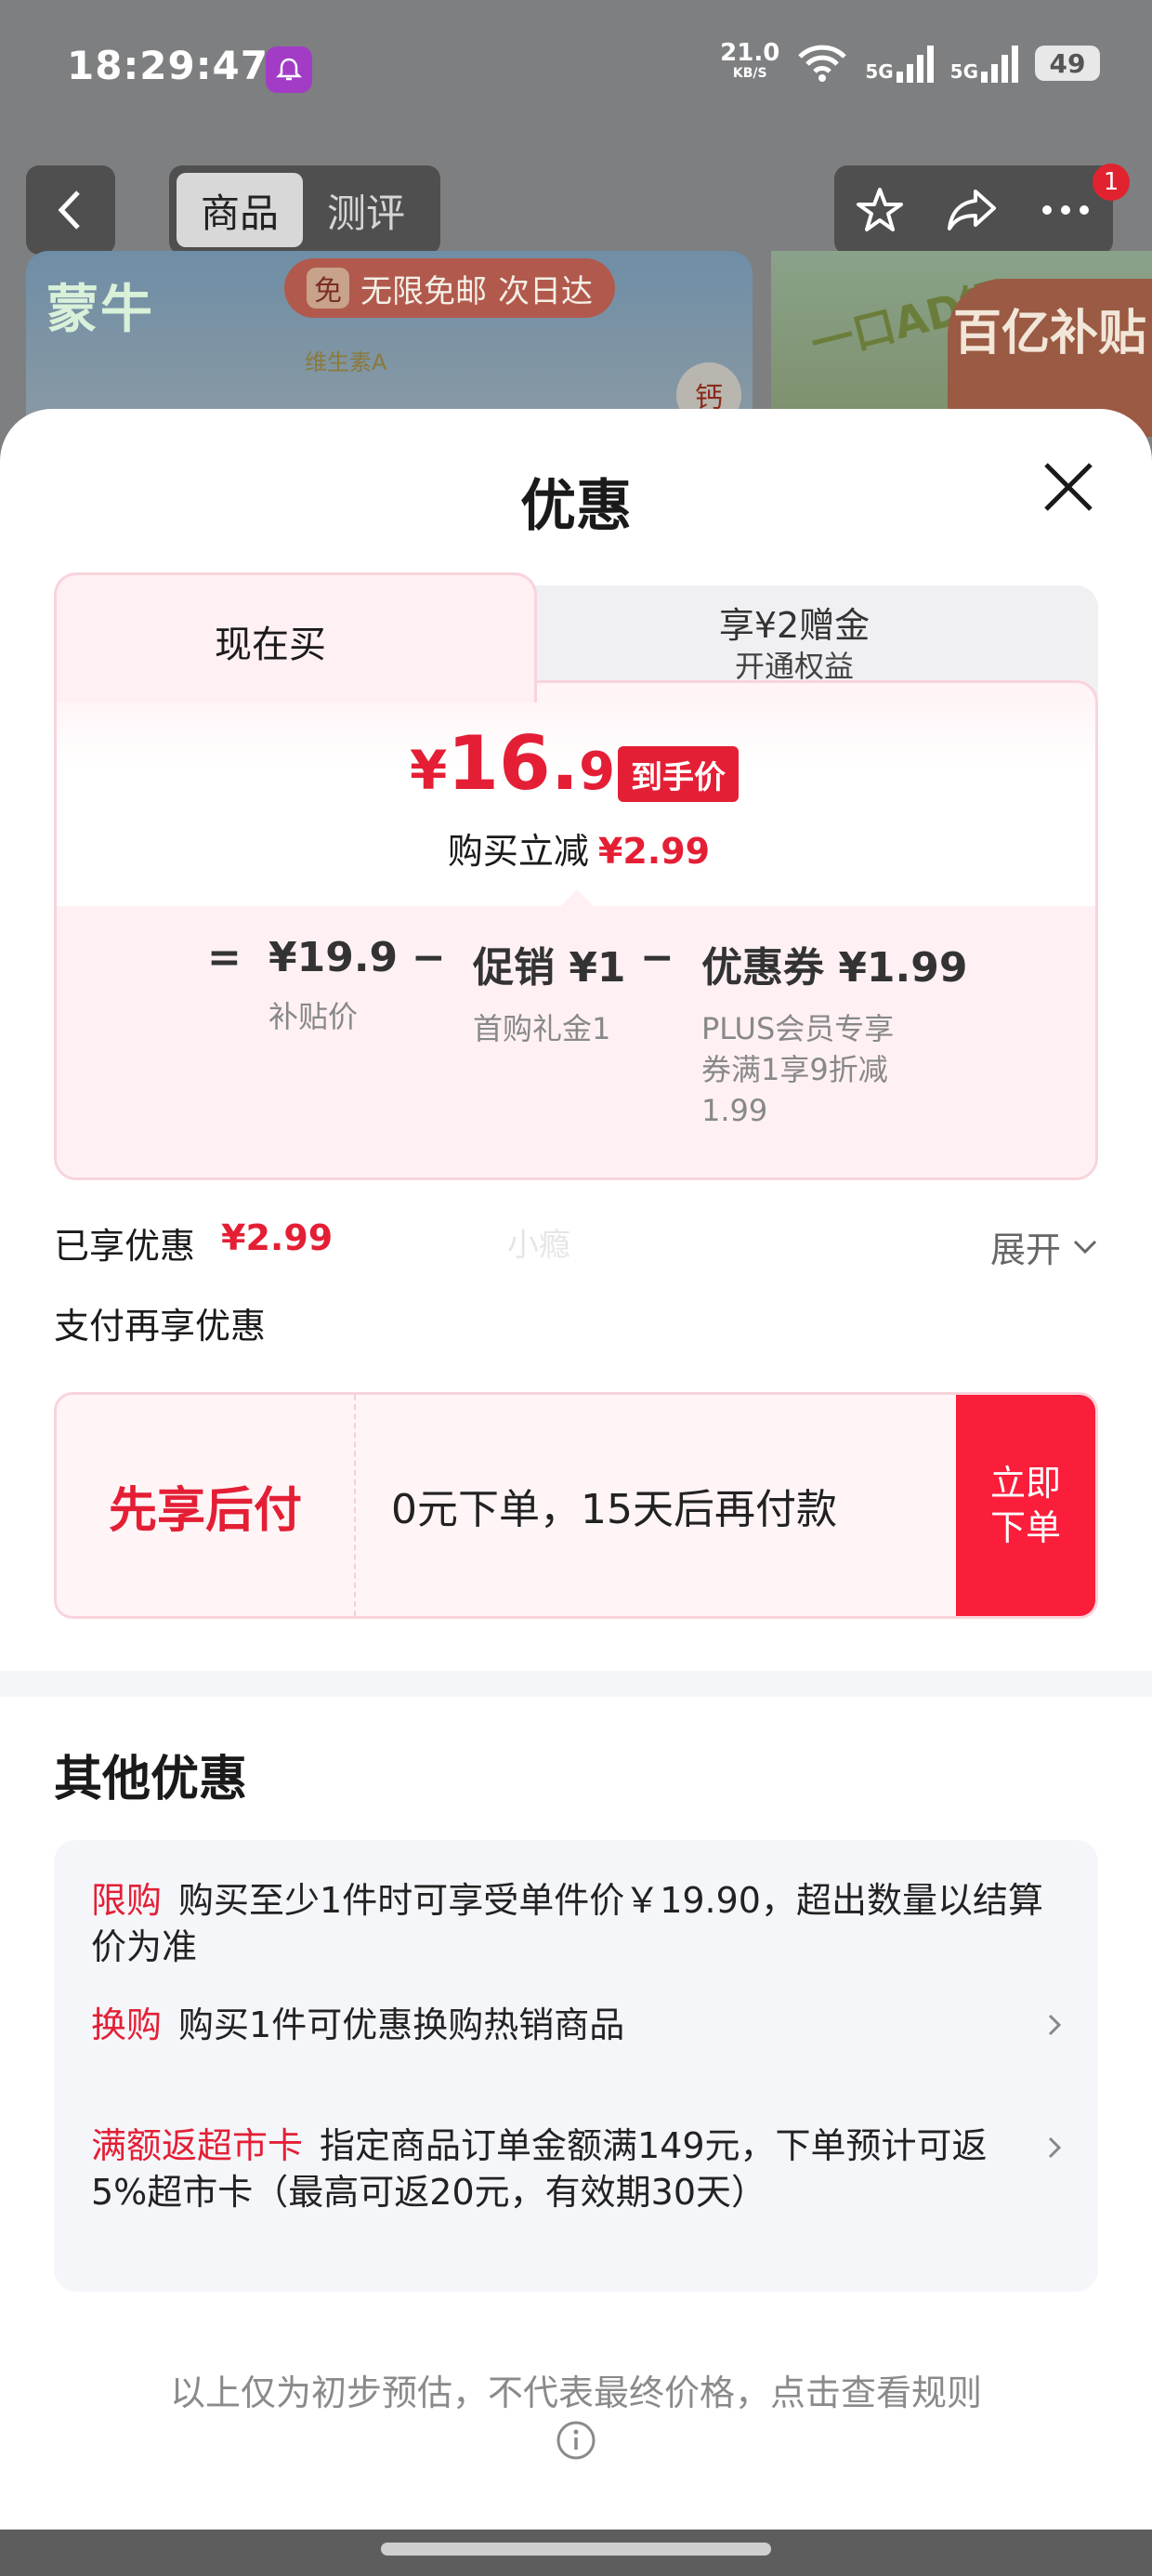  I want to click on offer-trade-in: 换购 购买1件可优惠换购热销商品, so click(537, 2025).